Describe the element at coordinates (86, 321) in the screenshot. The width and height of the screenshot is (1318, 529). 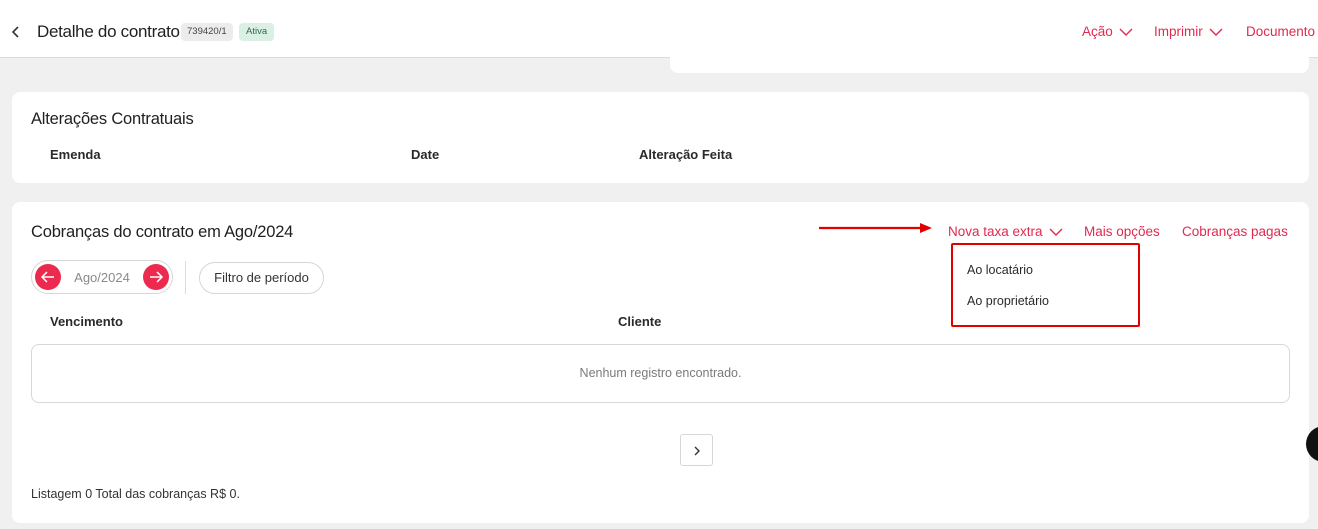
I see `column-header-vencimento: Vencimento` at that location.